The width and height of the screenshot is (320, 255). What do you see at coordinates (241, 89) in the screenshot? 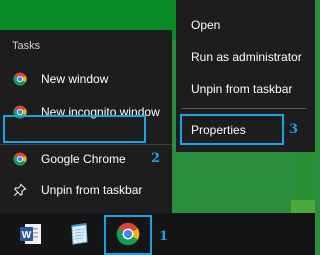
I see `menu-item-unpin-from-taskbar: Unpin from taskbar` at bounding box center [241, 89].